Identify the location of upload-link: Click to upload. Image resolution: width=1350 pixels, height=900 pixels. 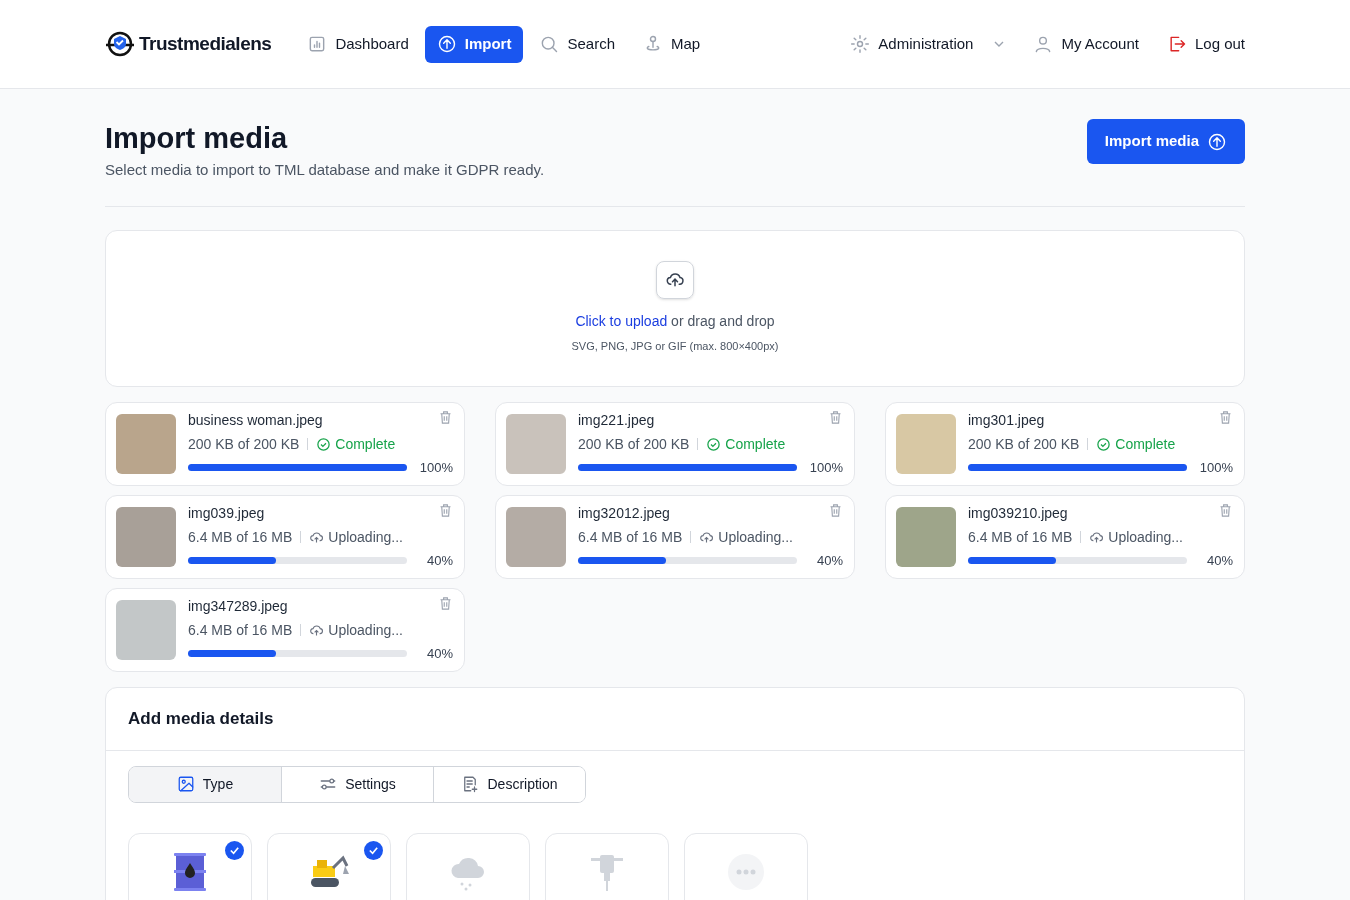
(621, 321).